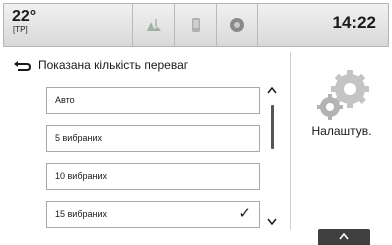  Describe the element at coordinates (341, 131) in the screenshot. I see `settings-label: Налаштув.` at that location.